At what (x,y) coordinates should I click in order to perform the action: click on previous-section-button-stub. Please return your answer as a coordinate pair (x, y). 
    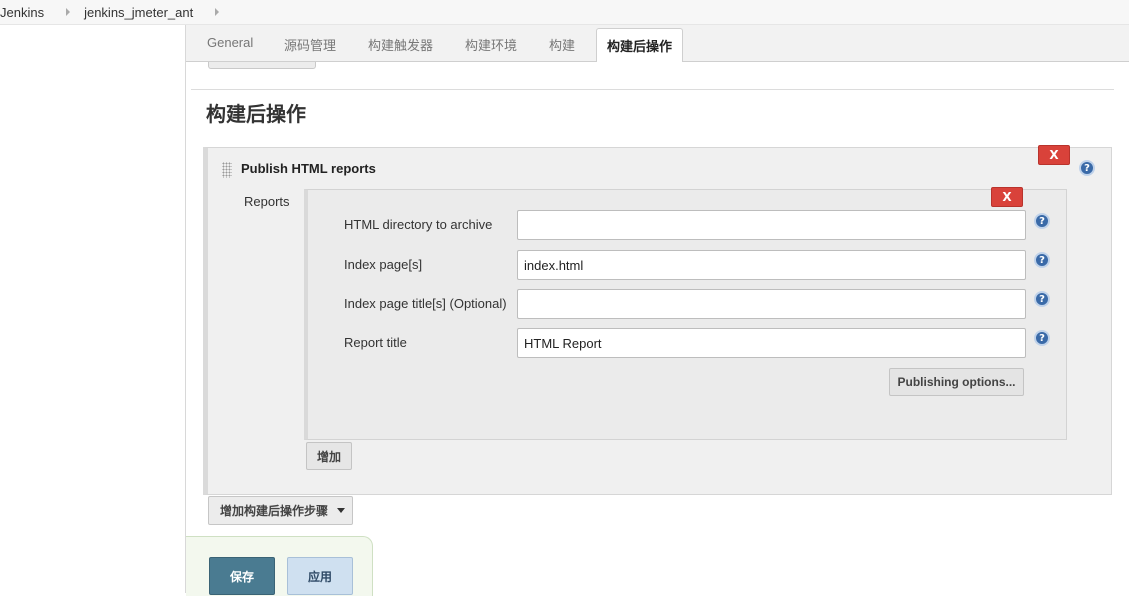
    Looking at the image, I should click on (262, 65).